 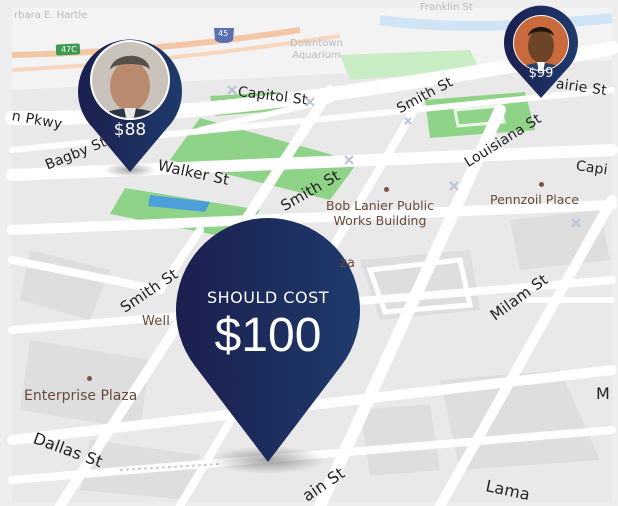 I want to click on pin-price-label: $88, so click(x=130, y=130).